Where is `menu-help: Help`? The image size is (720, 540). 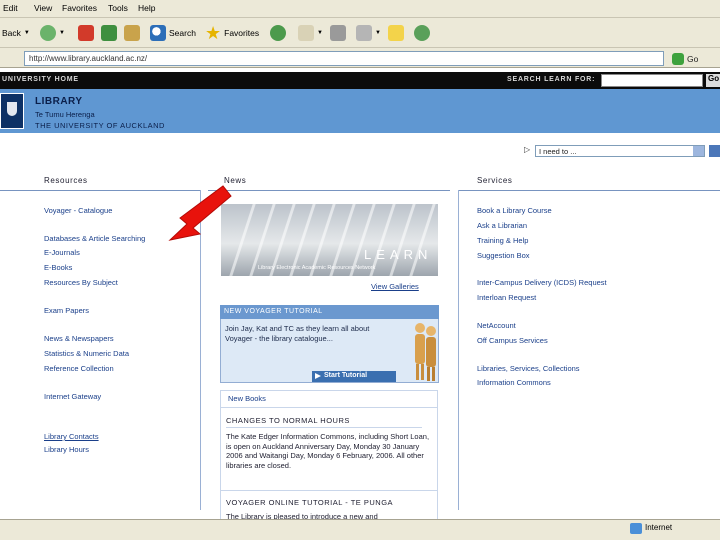
menu-help: Help is located at coordinates (146, 8).